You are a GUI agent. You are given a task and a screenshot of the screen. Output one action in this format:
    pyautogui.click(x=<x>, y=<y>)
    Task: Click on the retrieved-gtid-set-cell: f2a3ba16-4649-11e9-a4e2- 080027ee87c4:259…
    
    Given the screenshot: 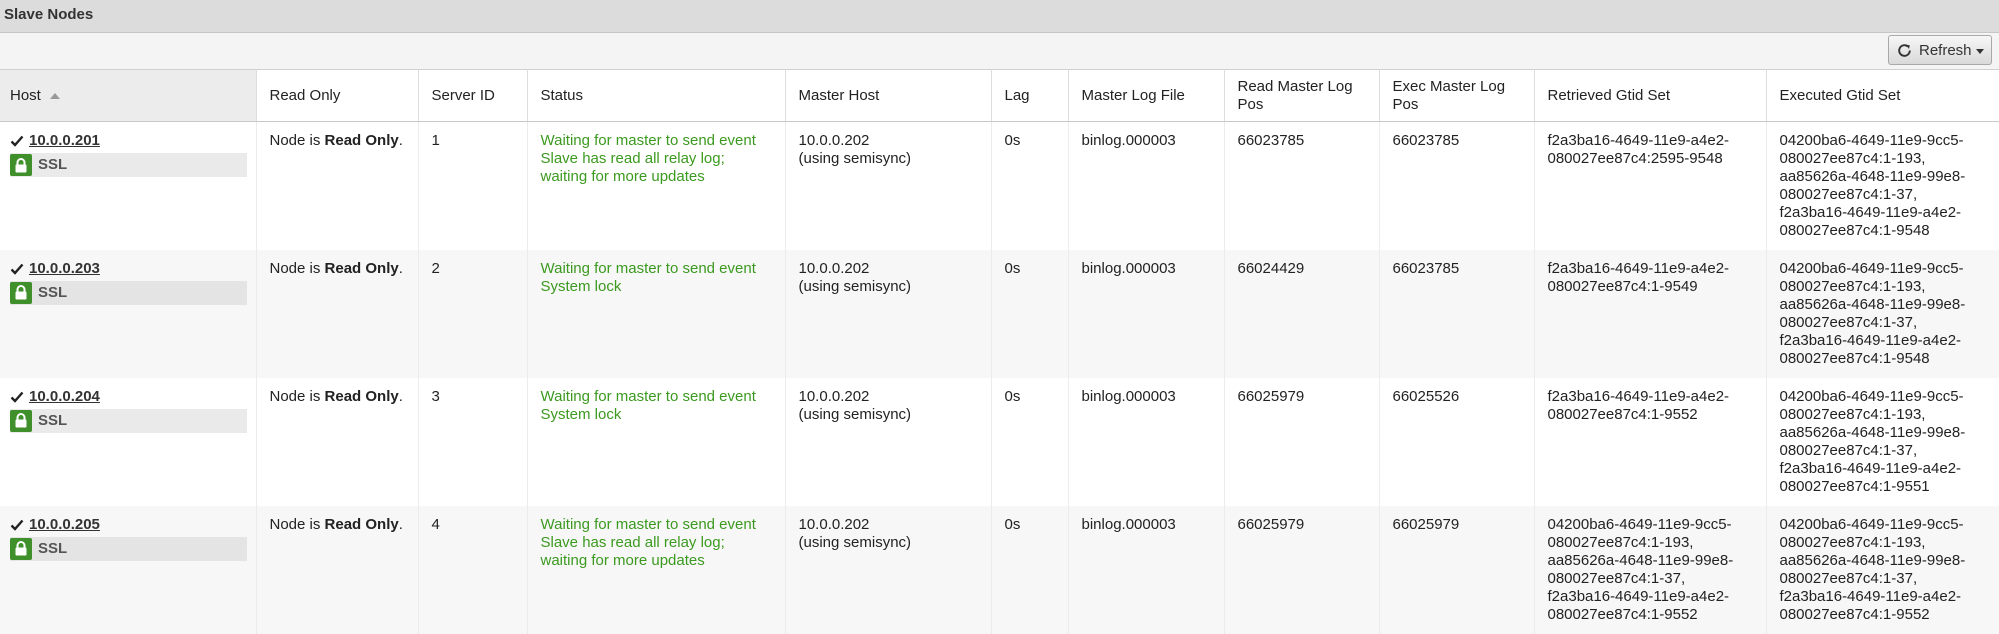 What is the action you would take?
    pyautogui.click(x=1650, y=185)
    